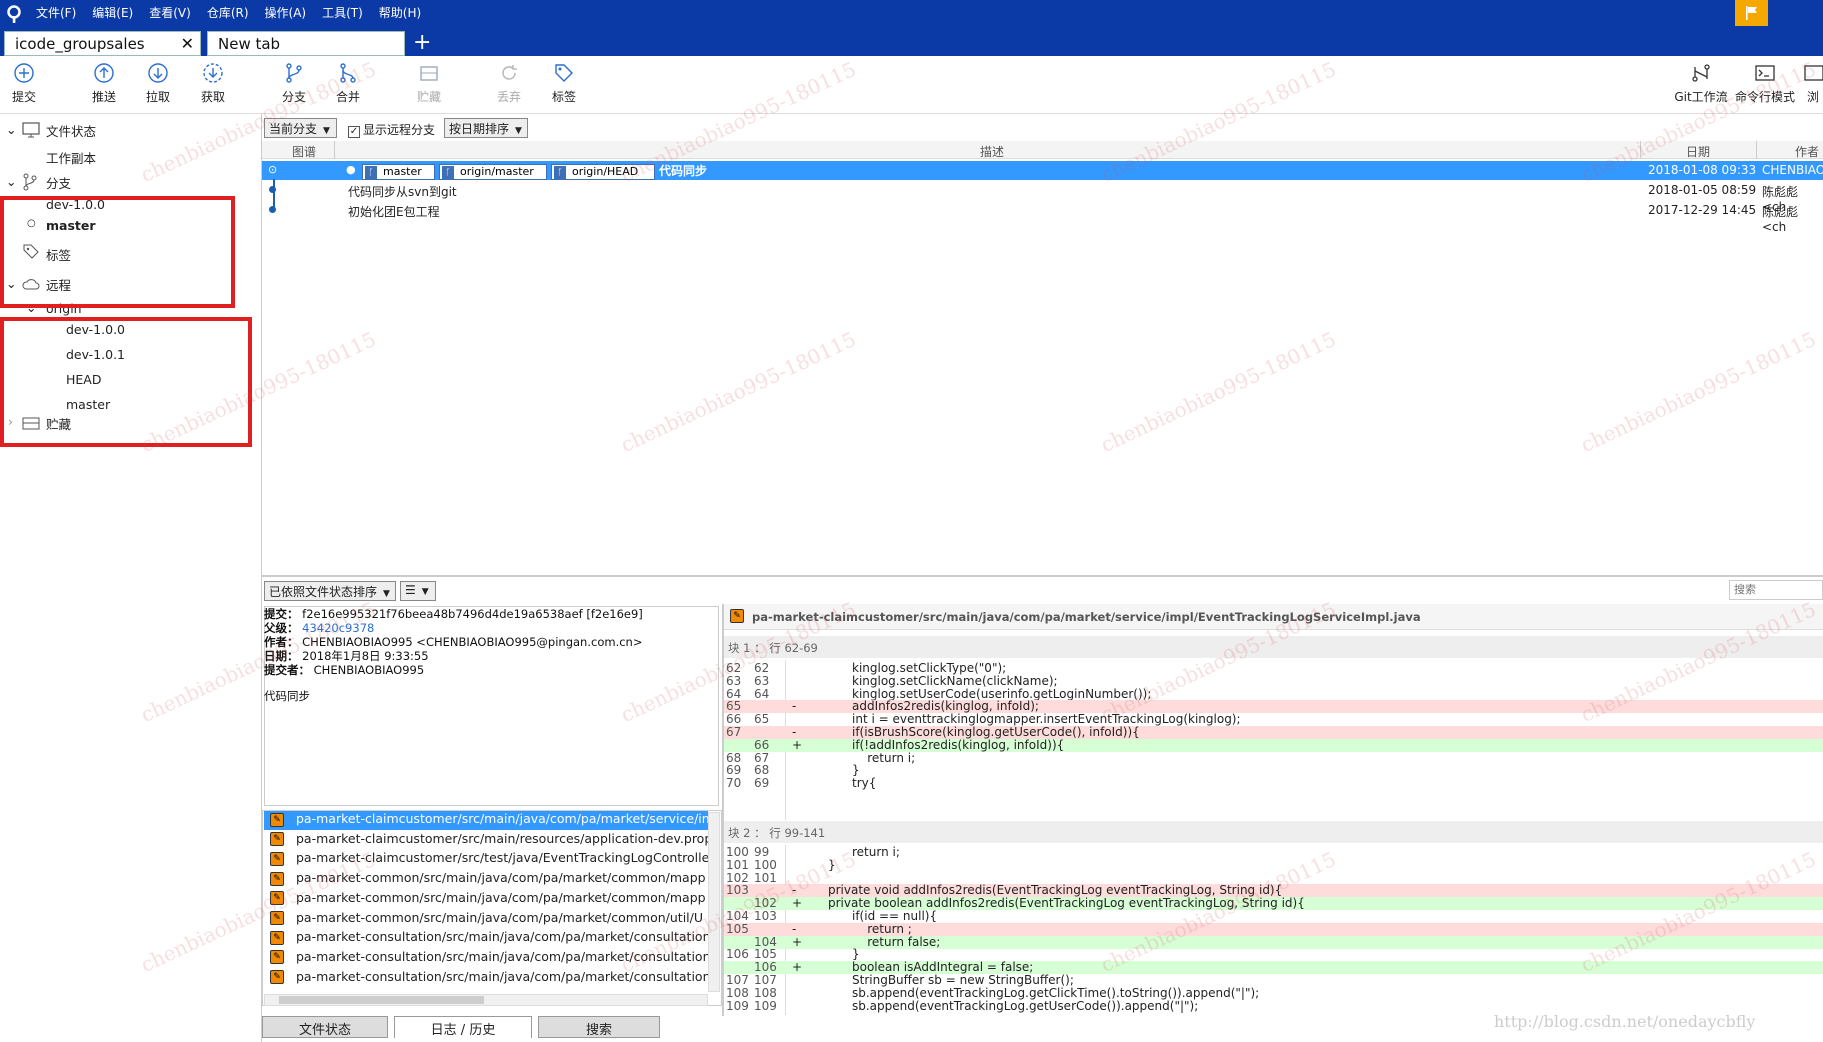 This screenshot has height=1042, width=1823. Describe the element at coordinates (286, 12) in the screenshot. I see `menu-item: 操作(A)` at that location.